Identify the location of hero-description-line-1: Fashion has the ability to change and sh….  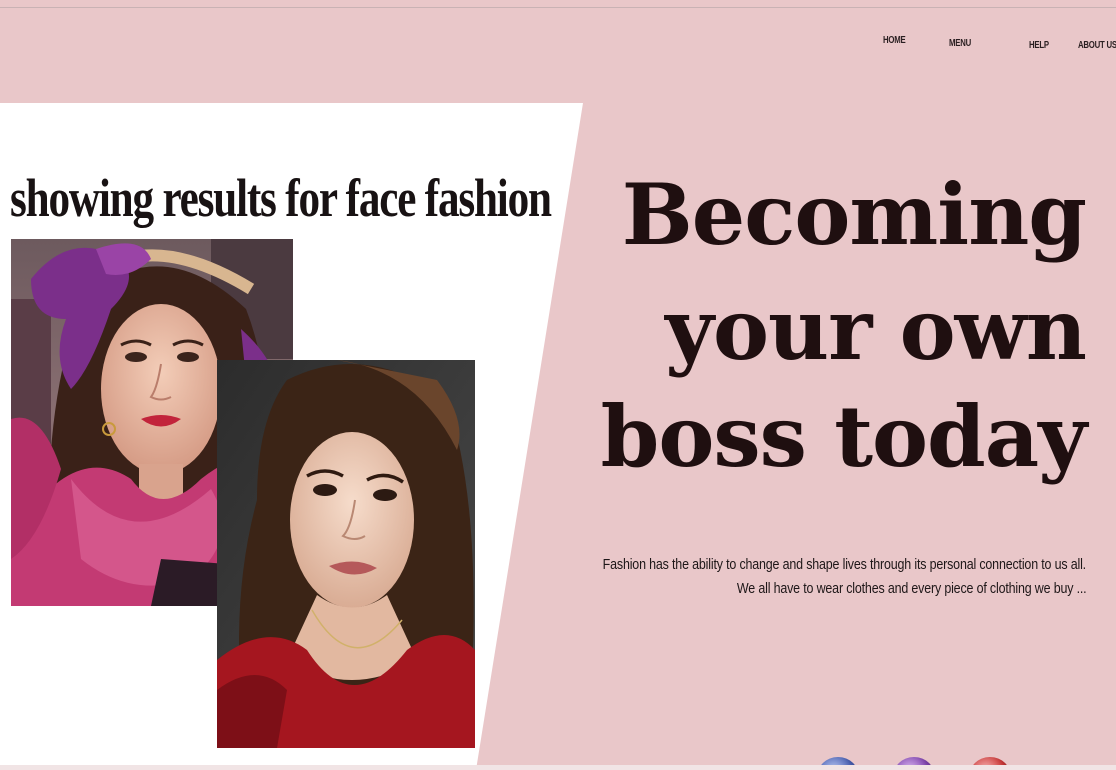
(844, 564).